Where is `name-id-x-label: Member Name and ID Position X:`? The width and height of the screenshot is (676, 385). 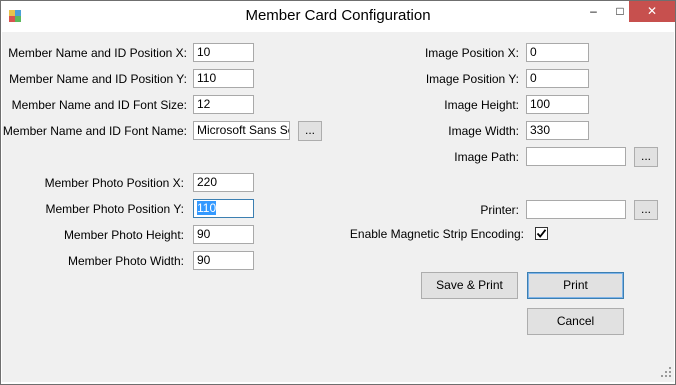
name-id-x-label: Member Name and ID Position X: is located at coordinates (97, 53).